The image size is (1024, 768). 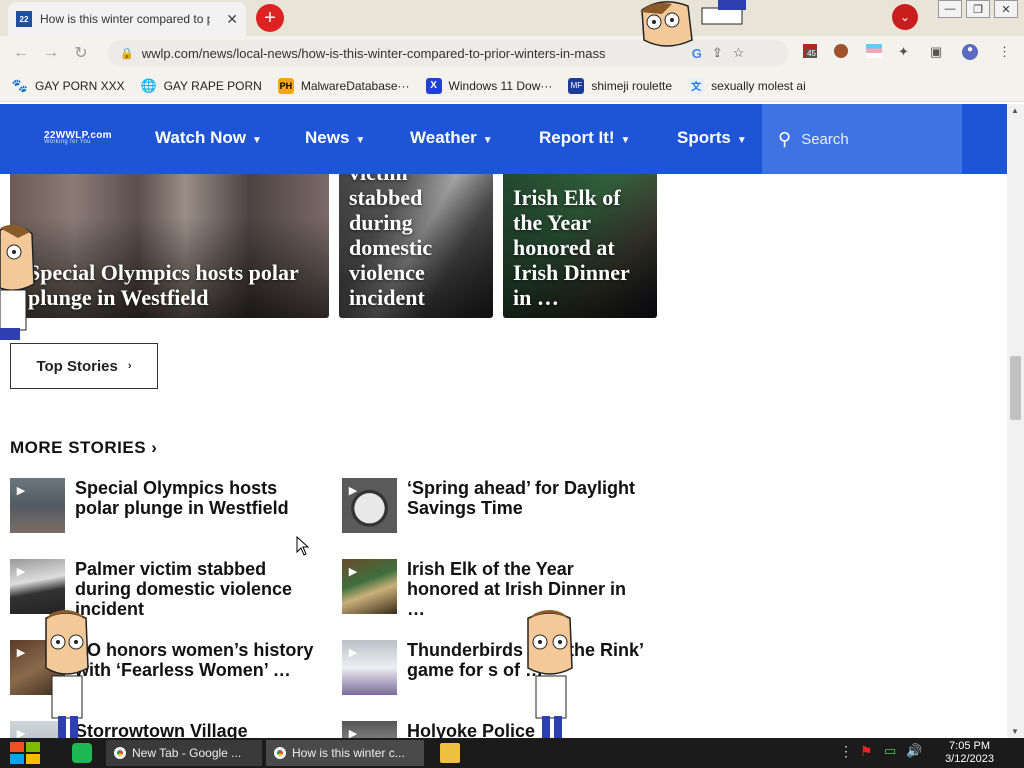 What do you see at coordinates (78, 447) in the screenshot?
I see `heading-label: MORE STORIES` at bounding box center [78, 447].